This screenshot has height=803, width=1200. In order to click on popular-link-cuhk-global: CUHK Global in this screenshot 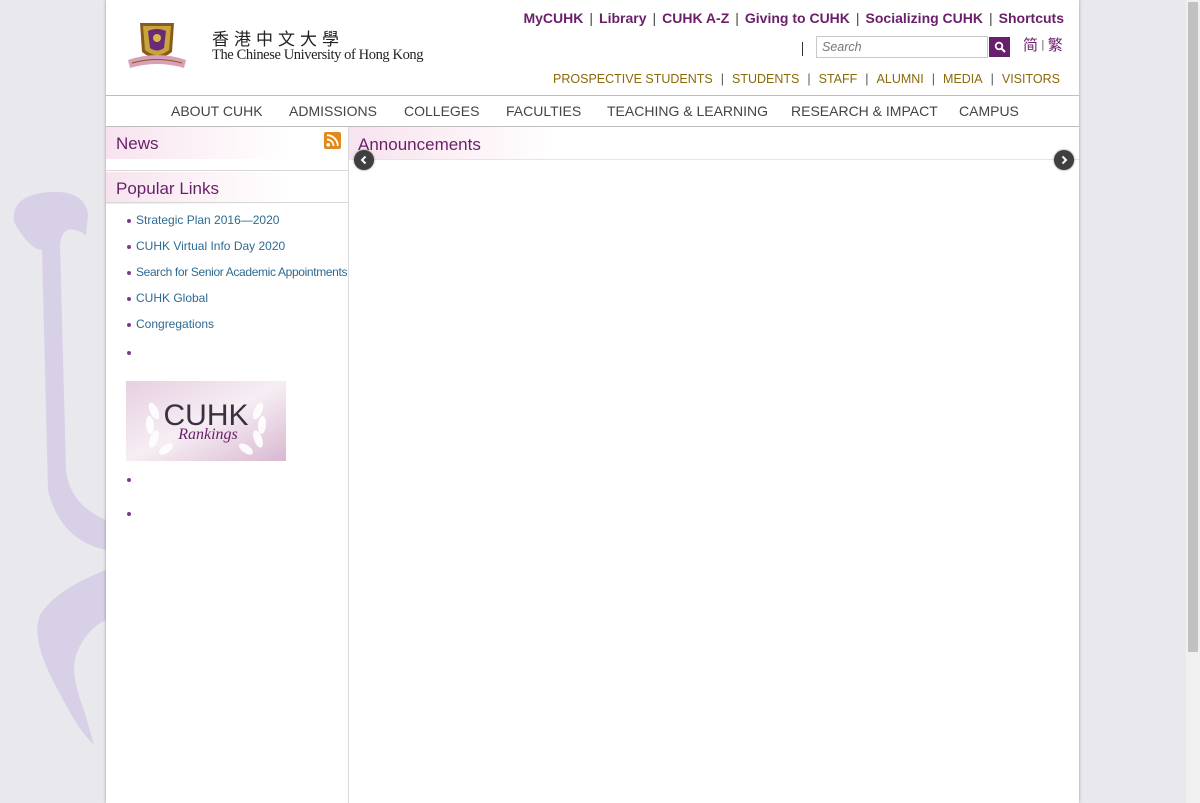, I will do `click(236, 304)`.